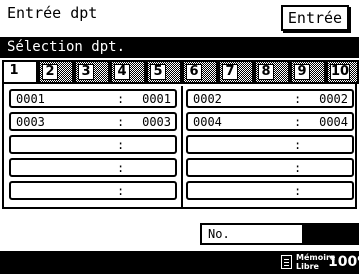  Describe the element at coordinates (182, 146) in the screenshot. I see `column-divider` at that location.